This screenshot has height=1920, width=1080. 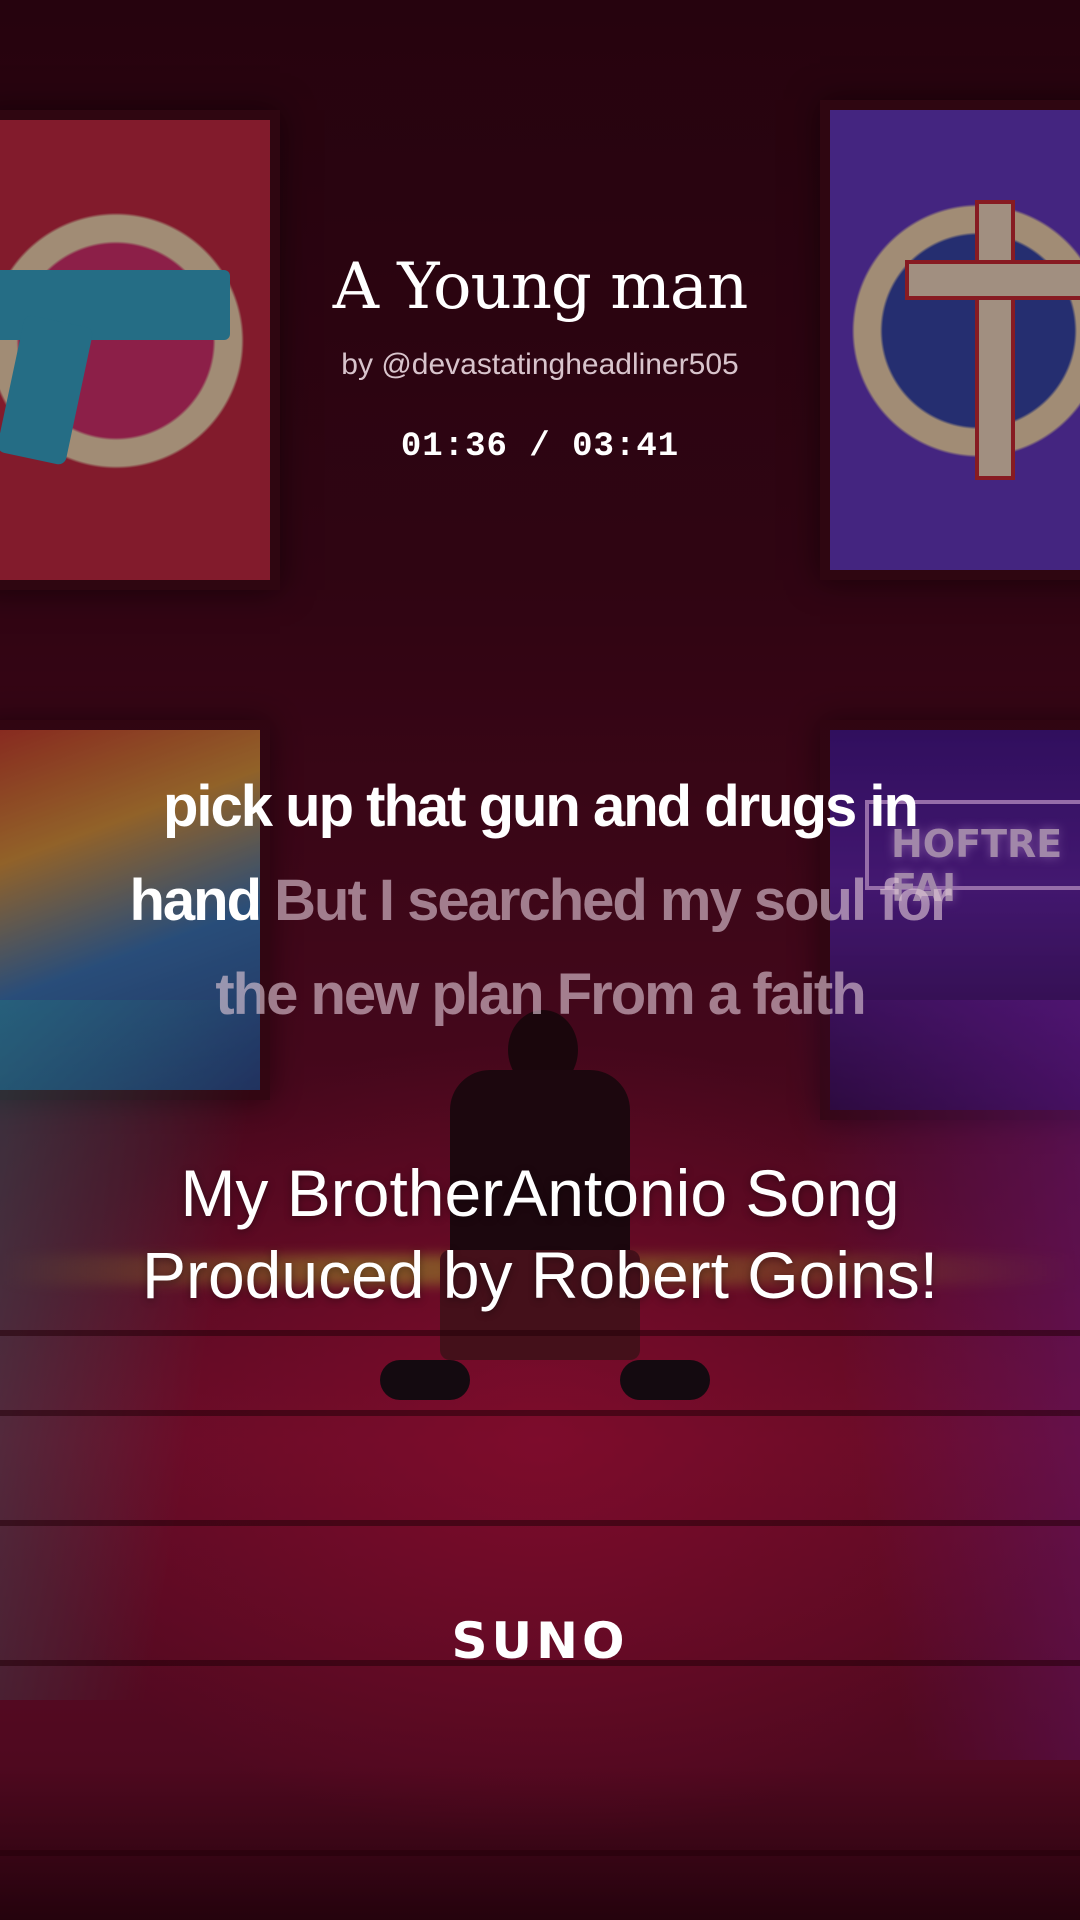 I want to click on suno-logo: SUNO, so click(x=540, y=1641).